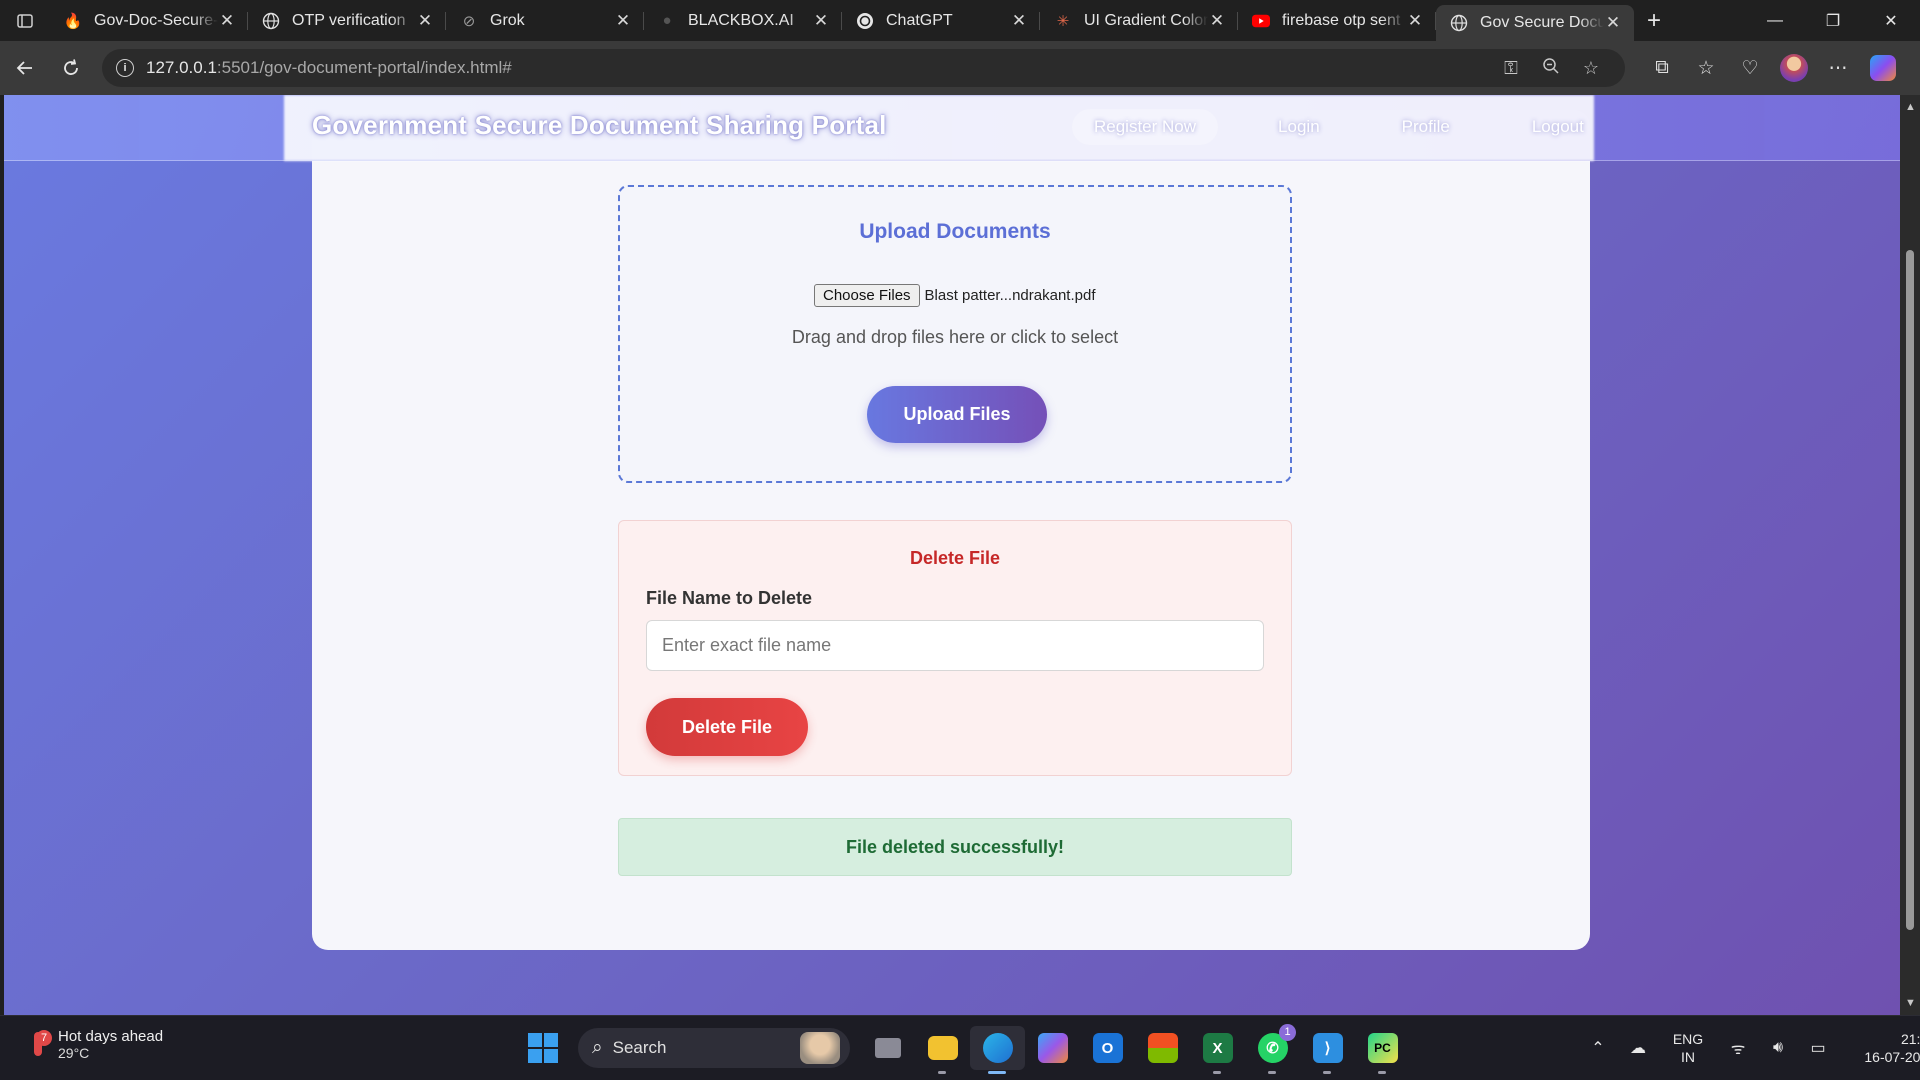 The width and height of the screenshot is (1920, 1080). I want to click on delete-field-label: File Name to Delete, so click(729, 598).